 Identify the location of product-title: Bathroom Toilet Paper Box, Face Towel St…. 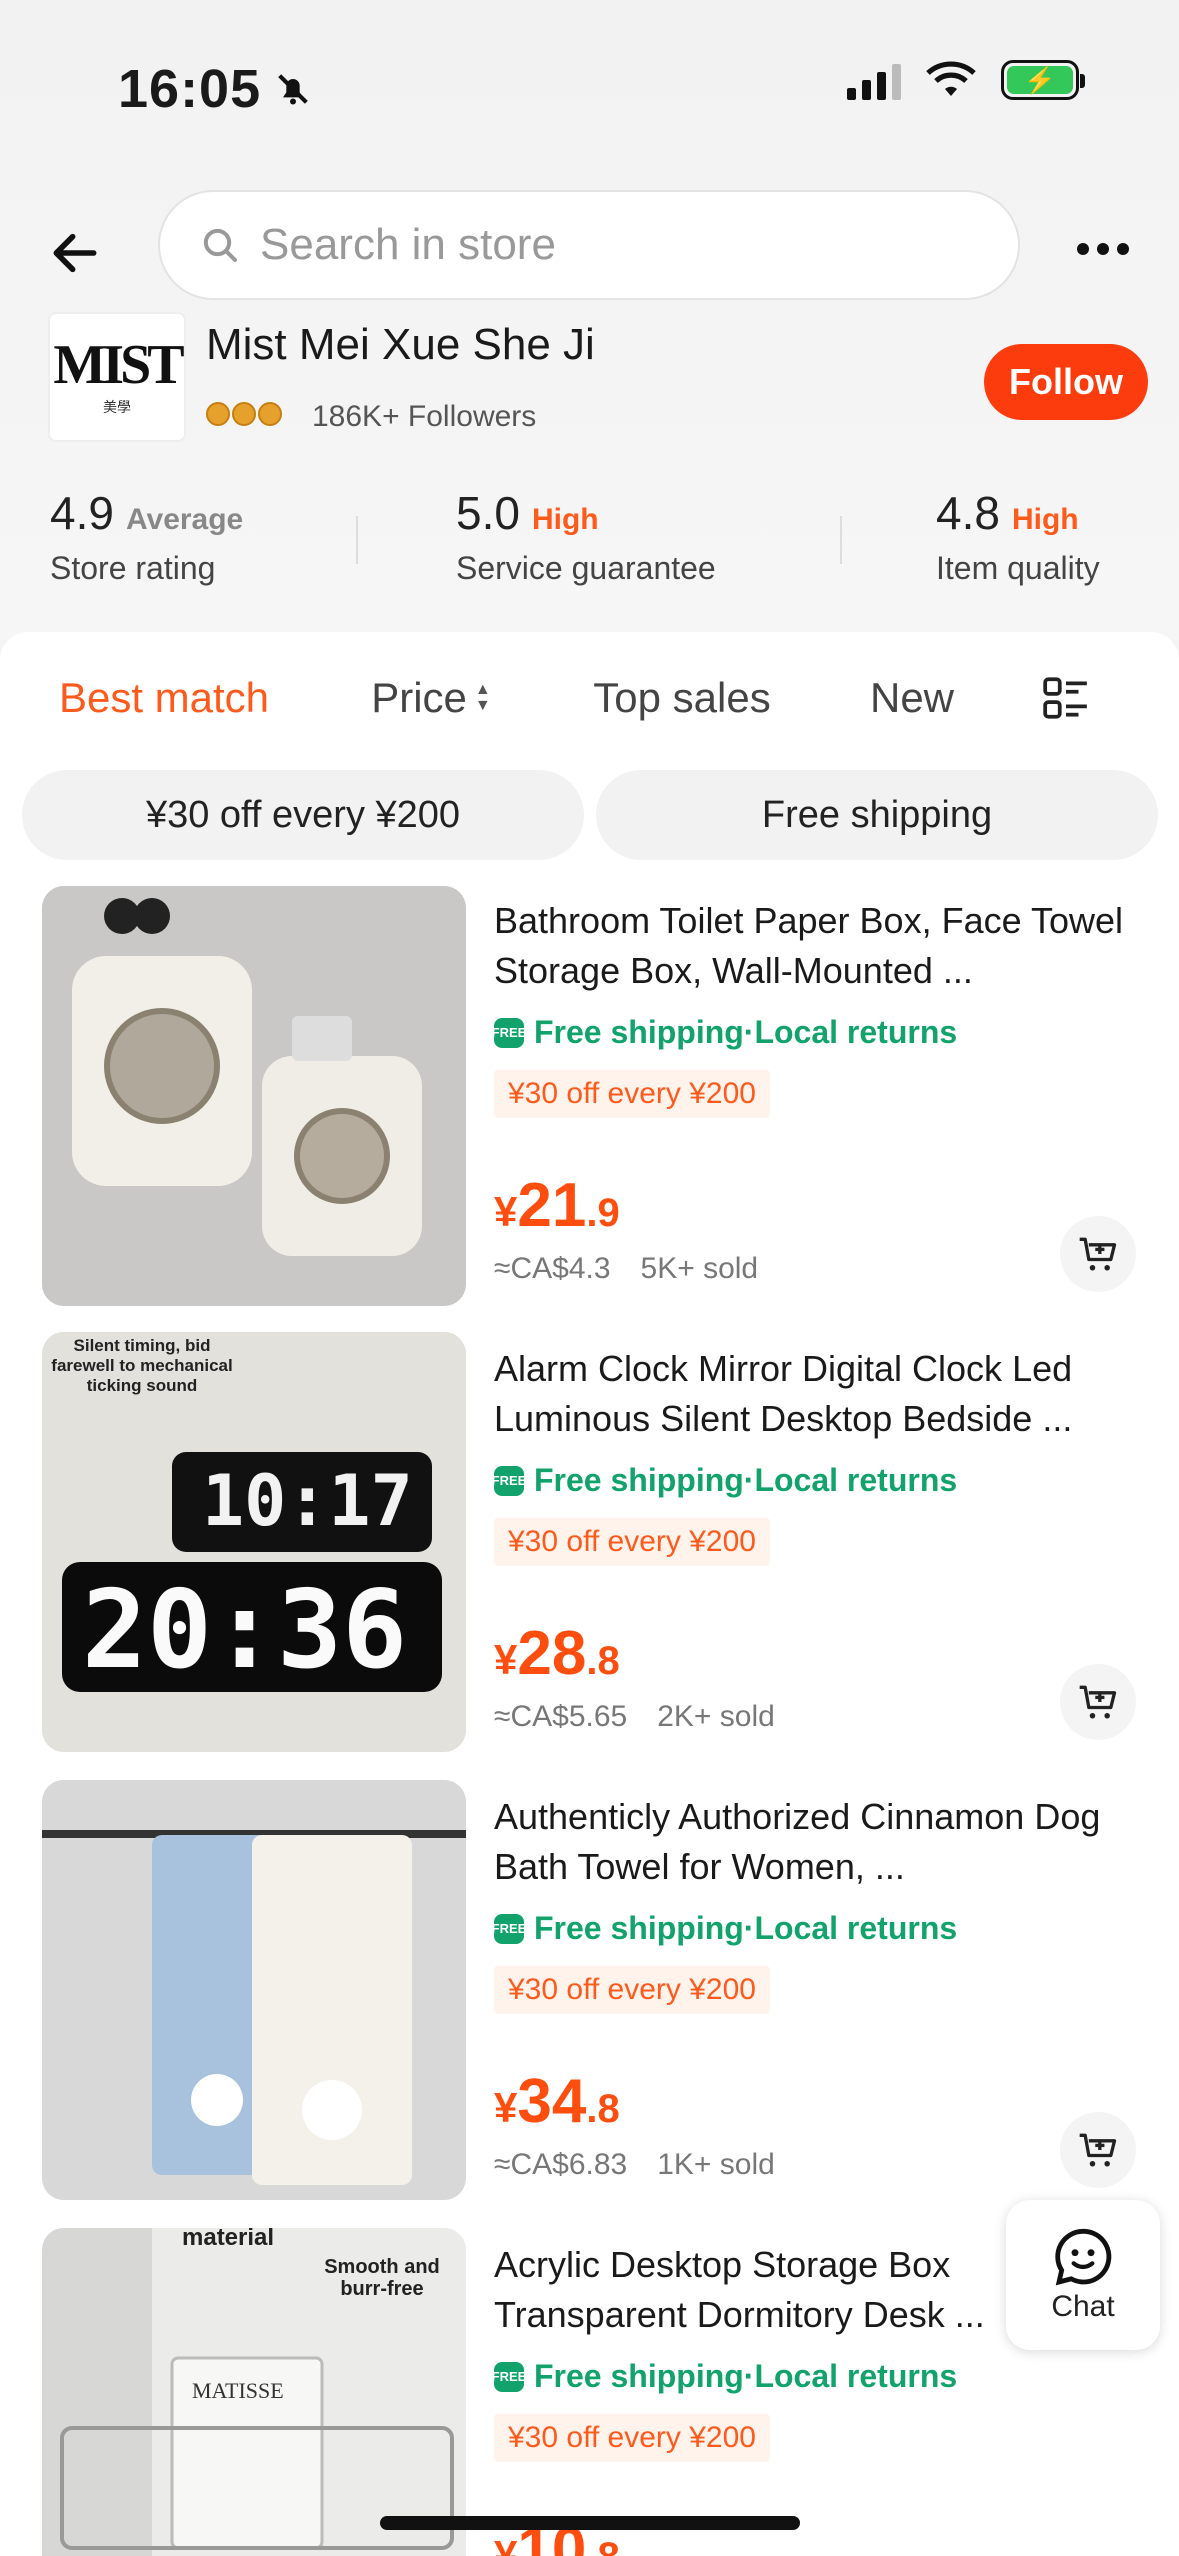
(814, 946).